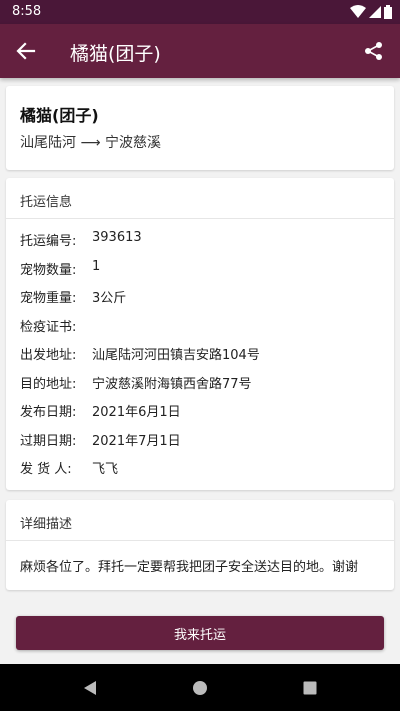  I want to click on nav-recents-button, so click(310, 688).